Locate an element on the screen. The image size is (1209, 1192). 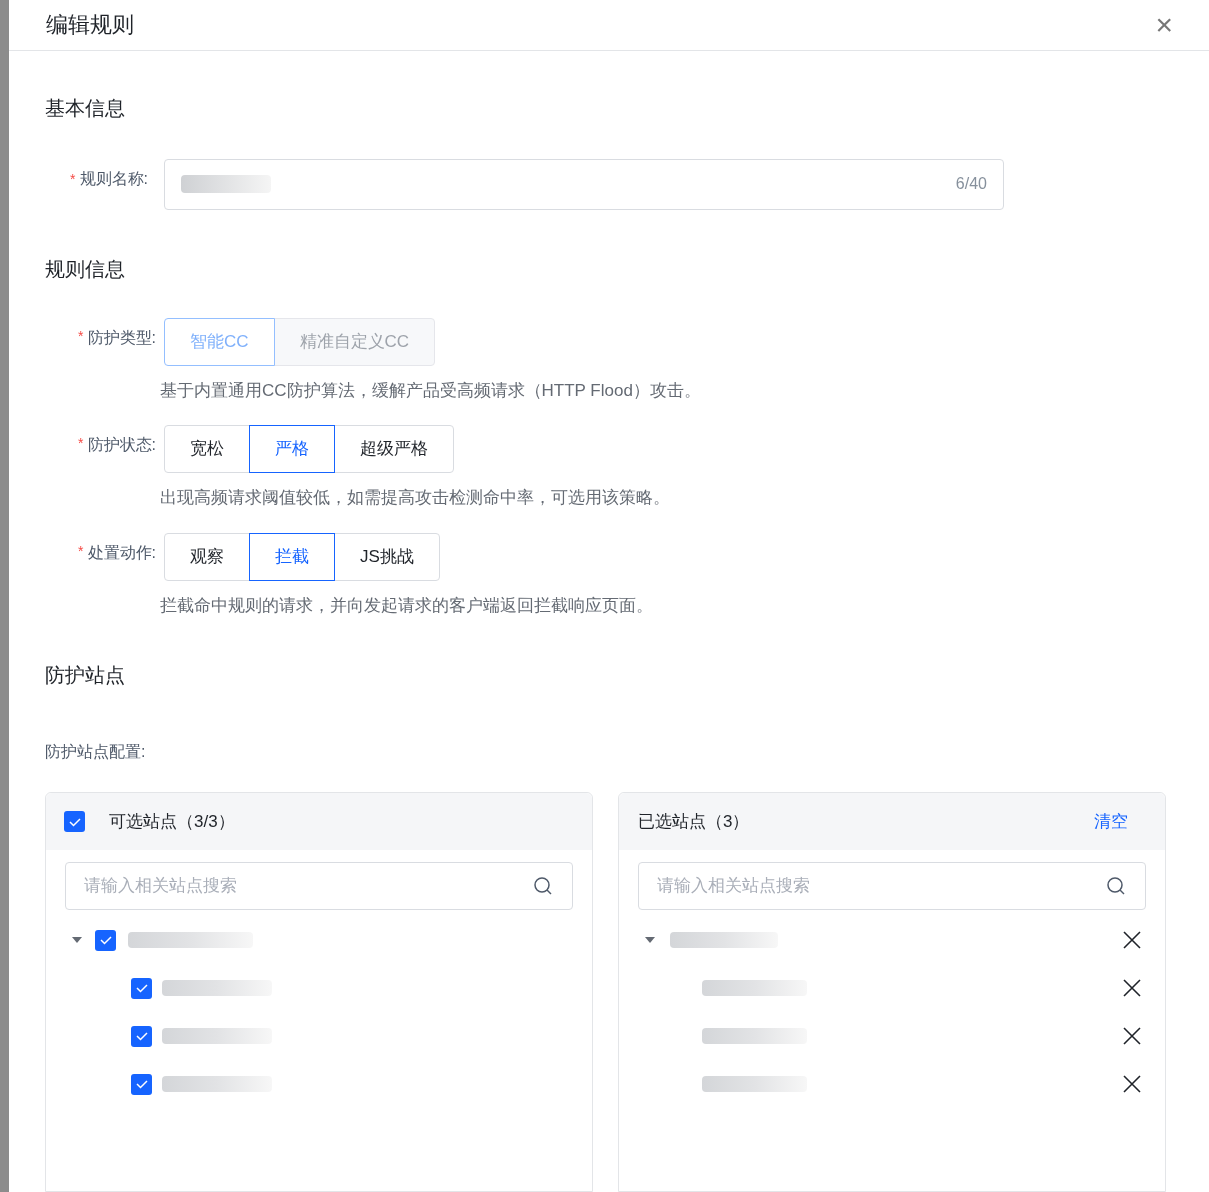
segment-option: 观察 is located at coordinates (207, 556).